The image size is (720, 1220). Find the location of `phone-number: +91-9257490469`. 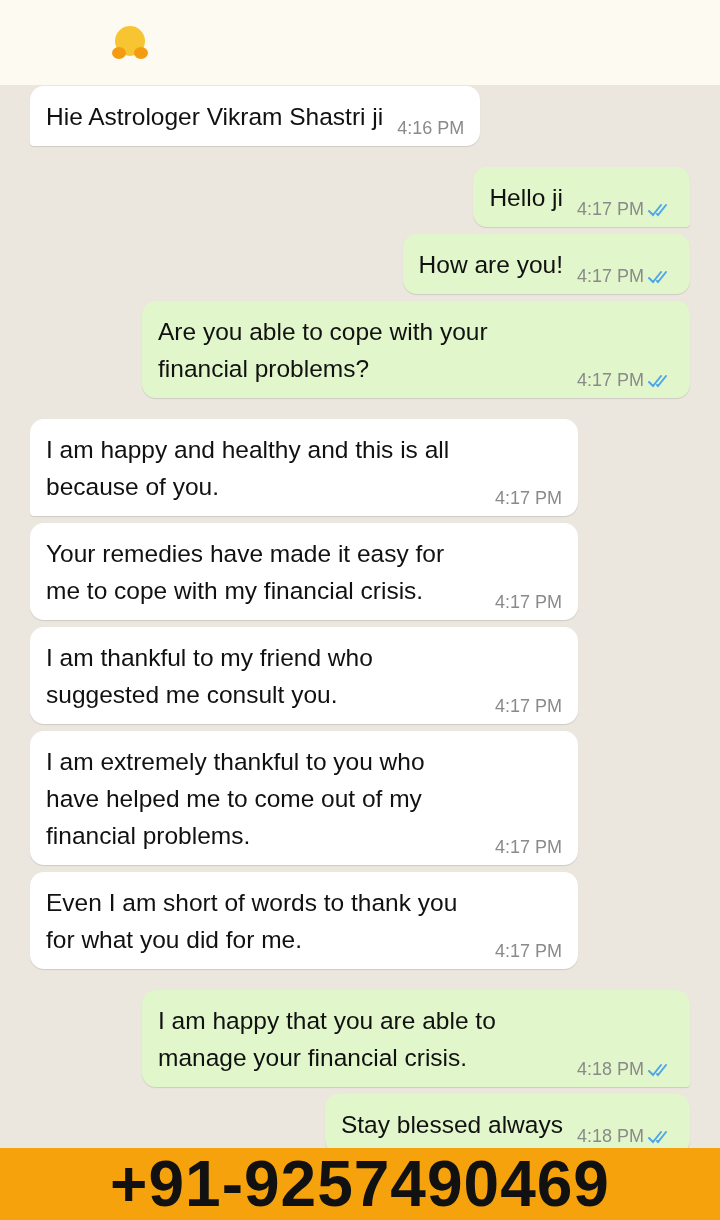

phone-number: +91-9257490469 is located at coordinates (360, 1183).